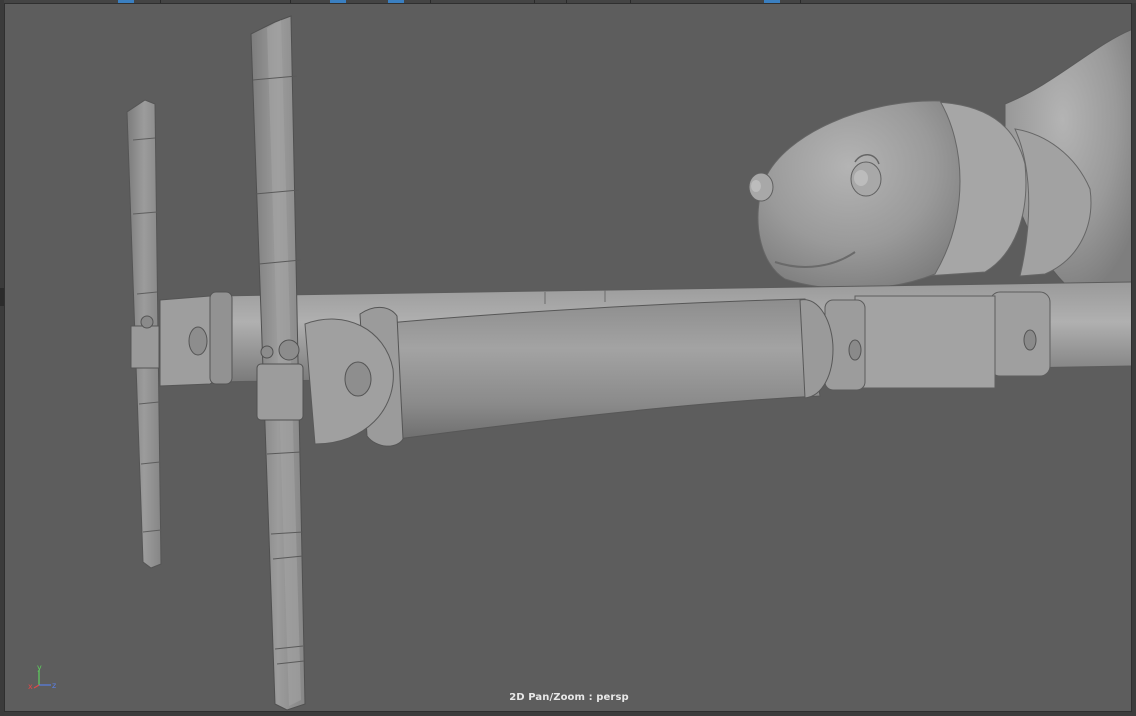 This screenshot has height=716, width=1136. I want to click on y-axis-label: y, so click(39, 668).